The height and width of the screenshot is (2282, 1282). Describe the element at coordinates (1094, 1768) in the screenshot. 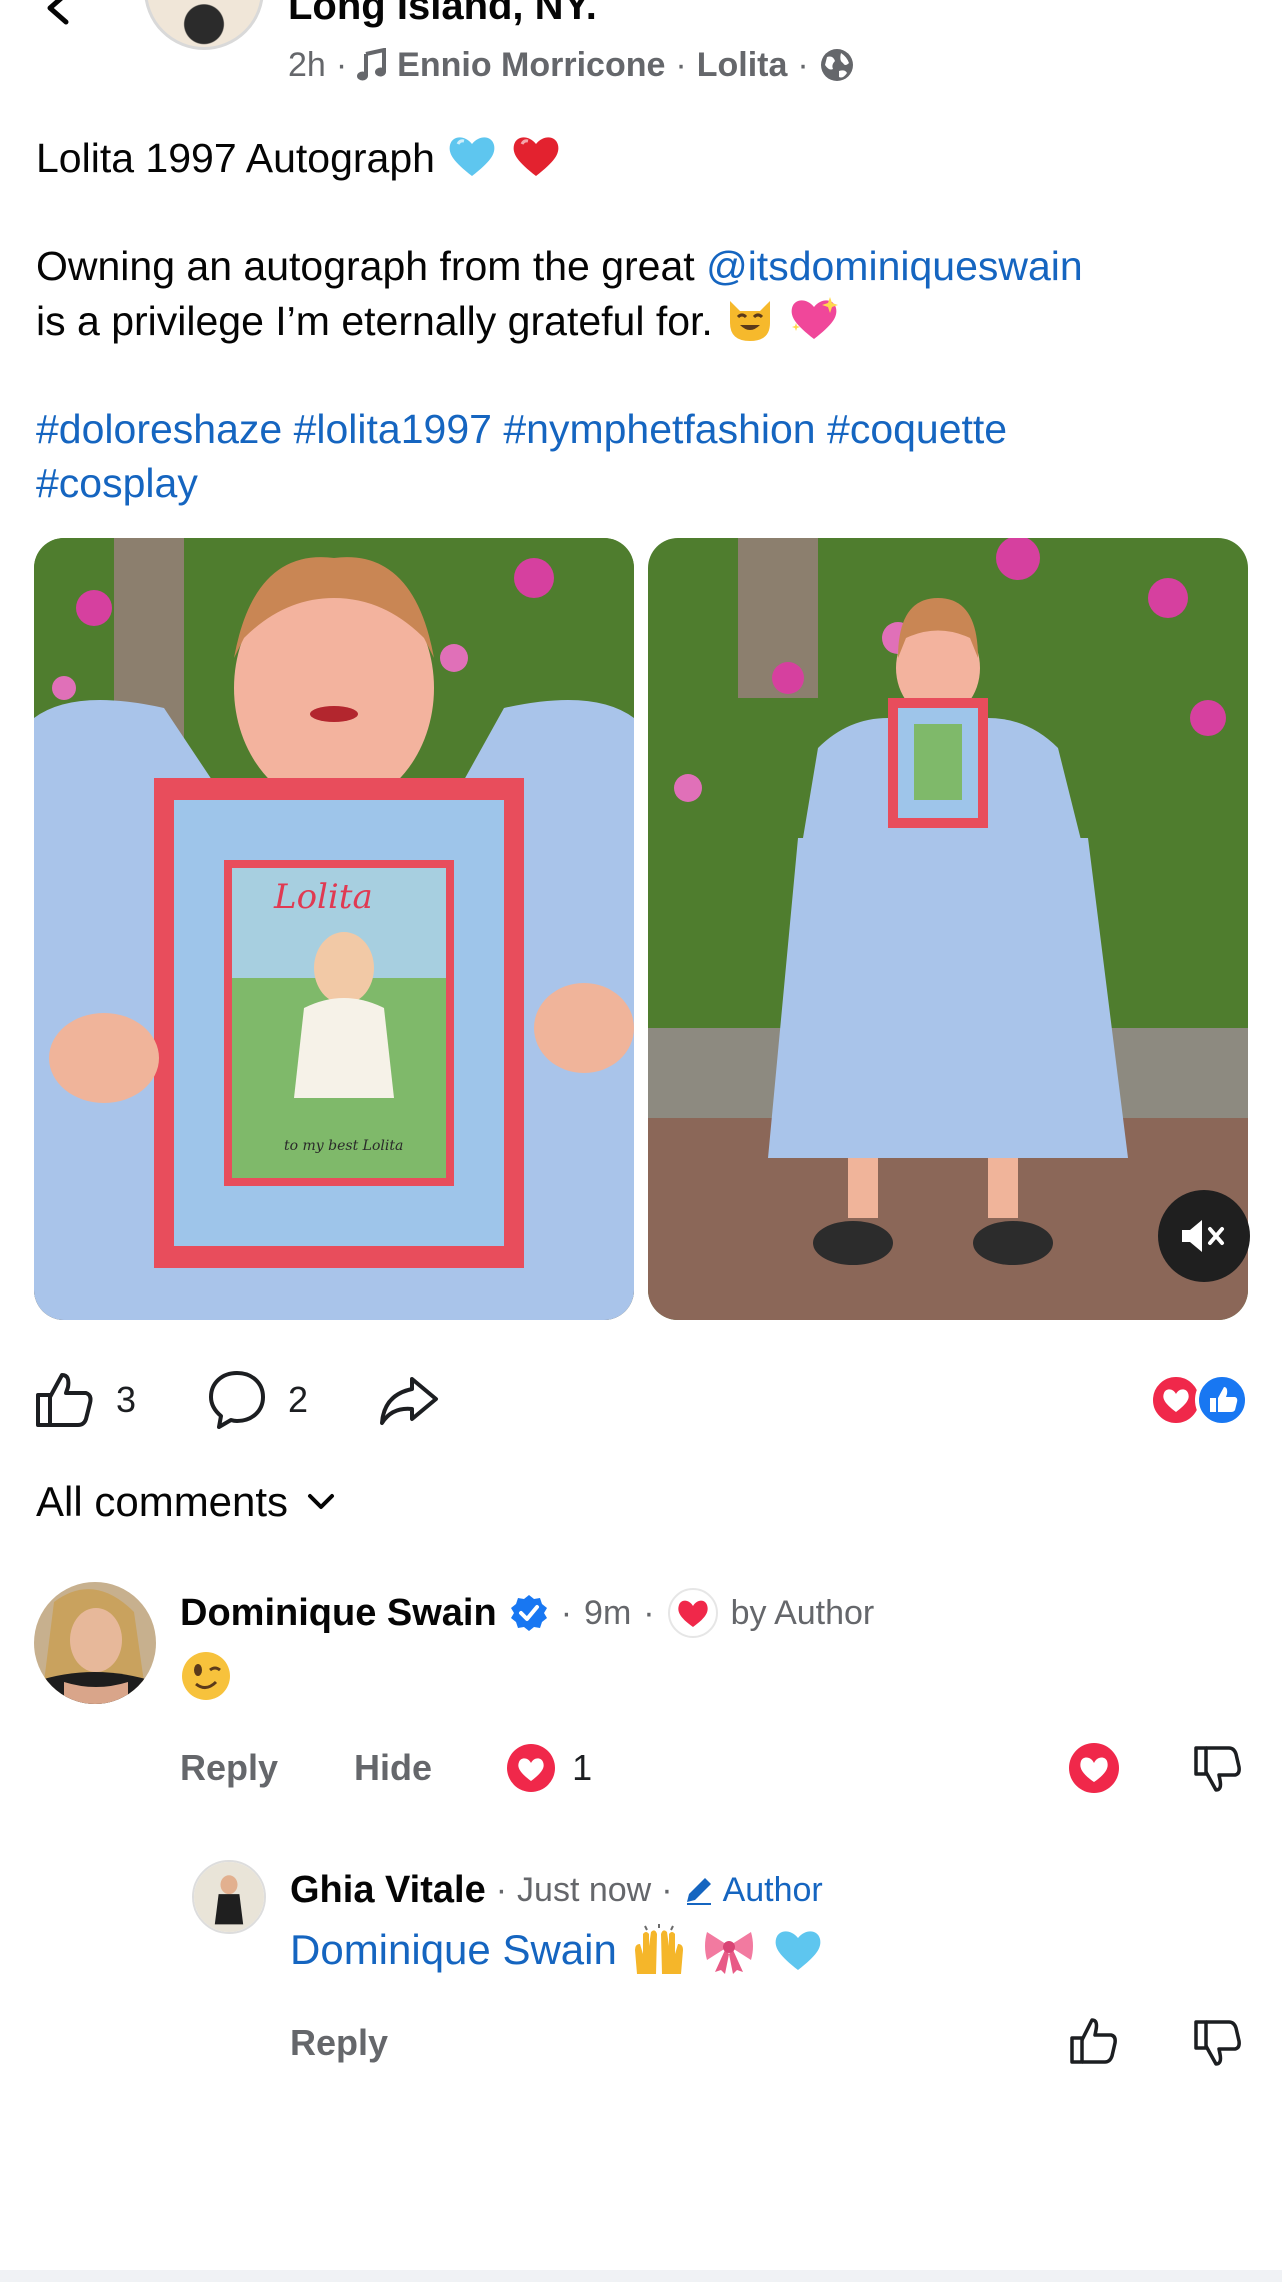

I see `love-comment-button-icon` at that location.